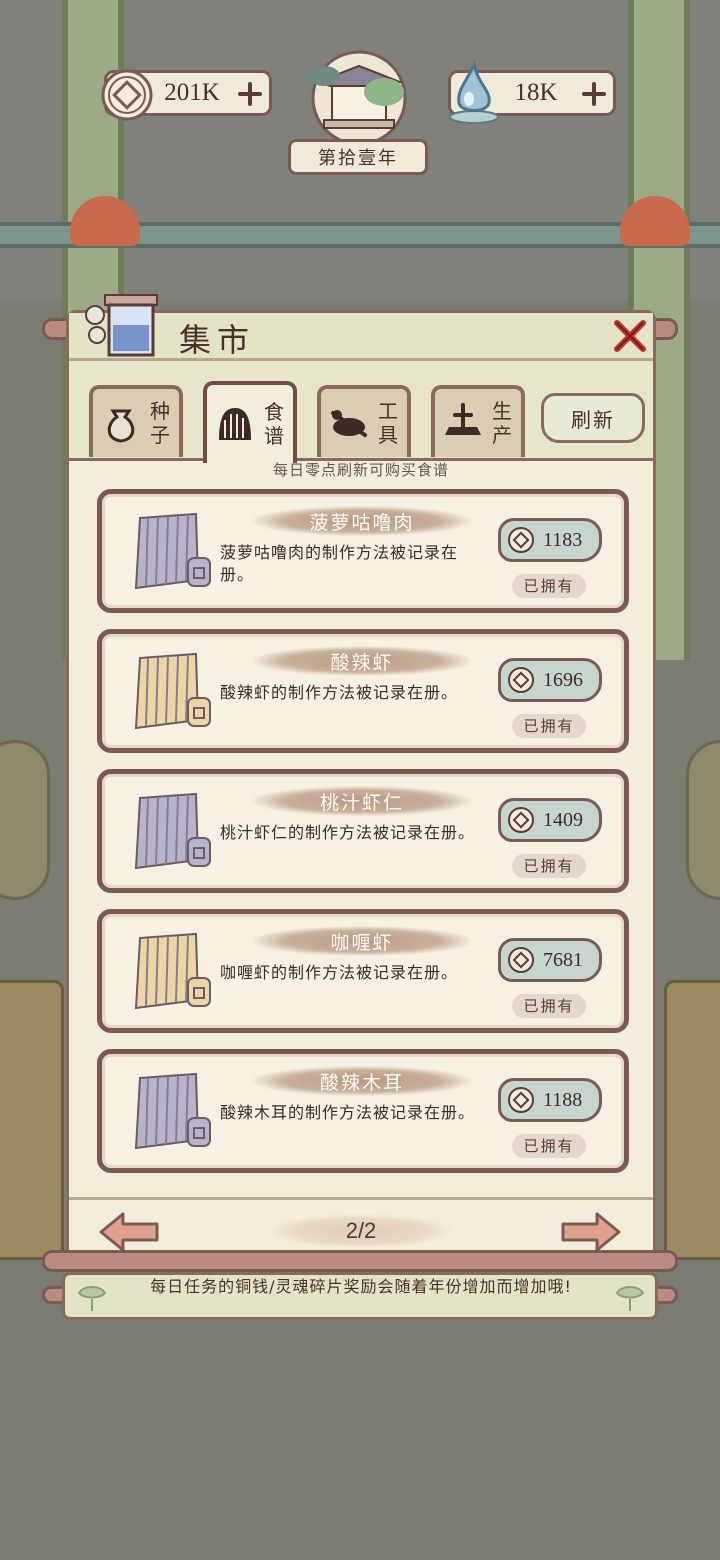  Describe the element at coordinates (217, 340) in the screenshot. I see `market-title: 集市` at that location.